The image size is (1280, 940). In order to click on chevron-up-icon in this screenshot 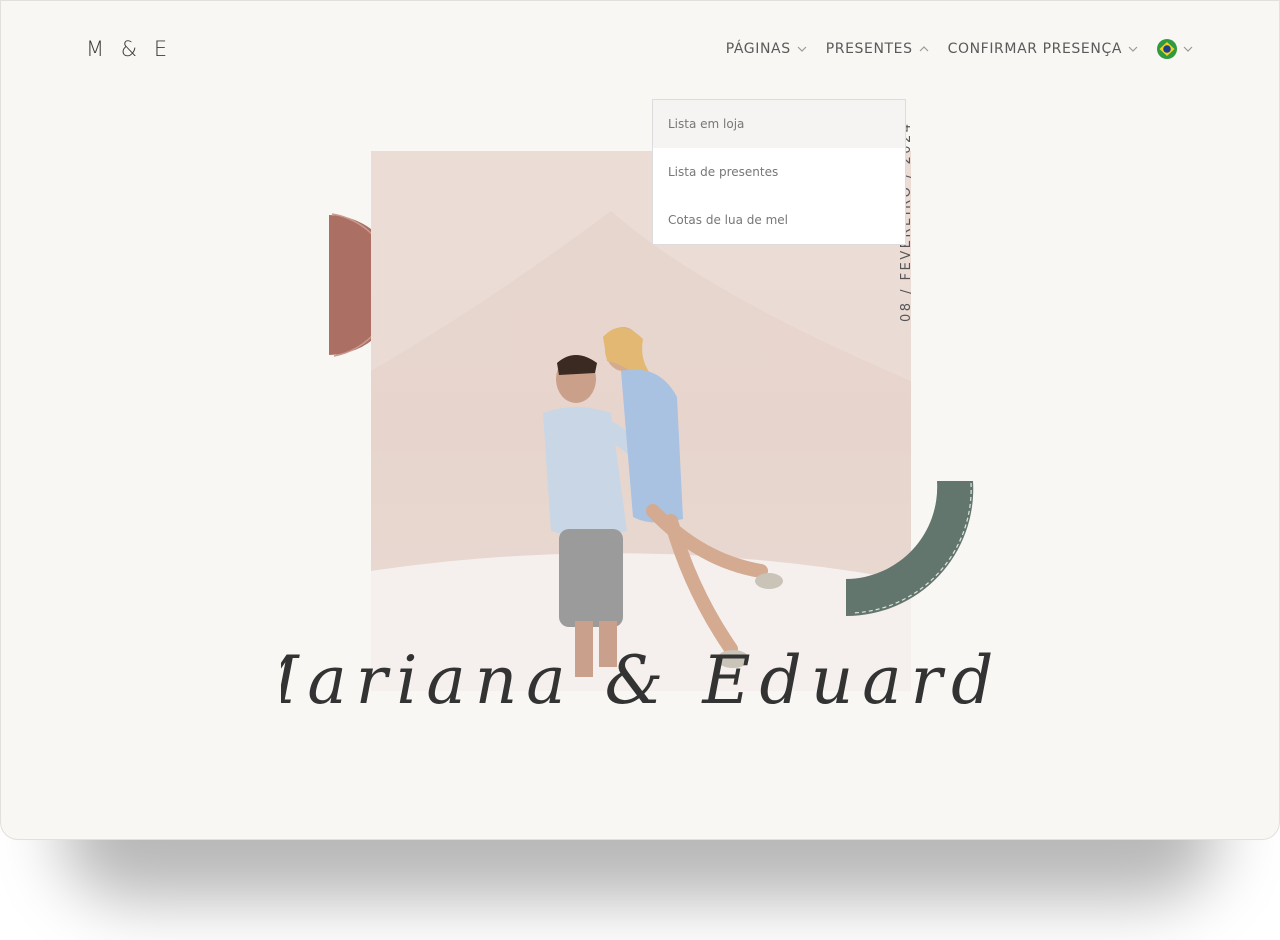, I will do `click(924, 49)`.